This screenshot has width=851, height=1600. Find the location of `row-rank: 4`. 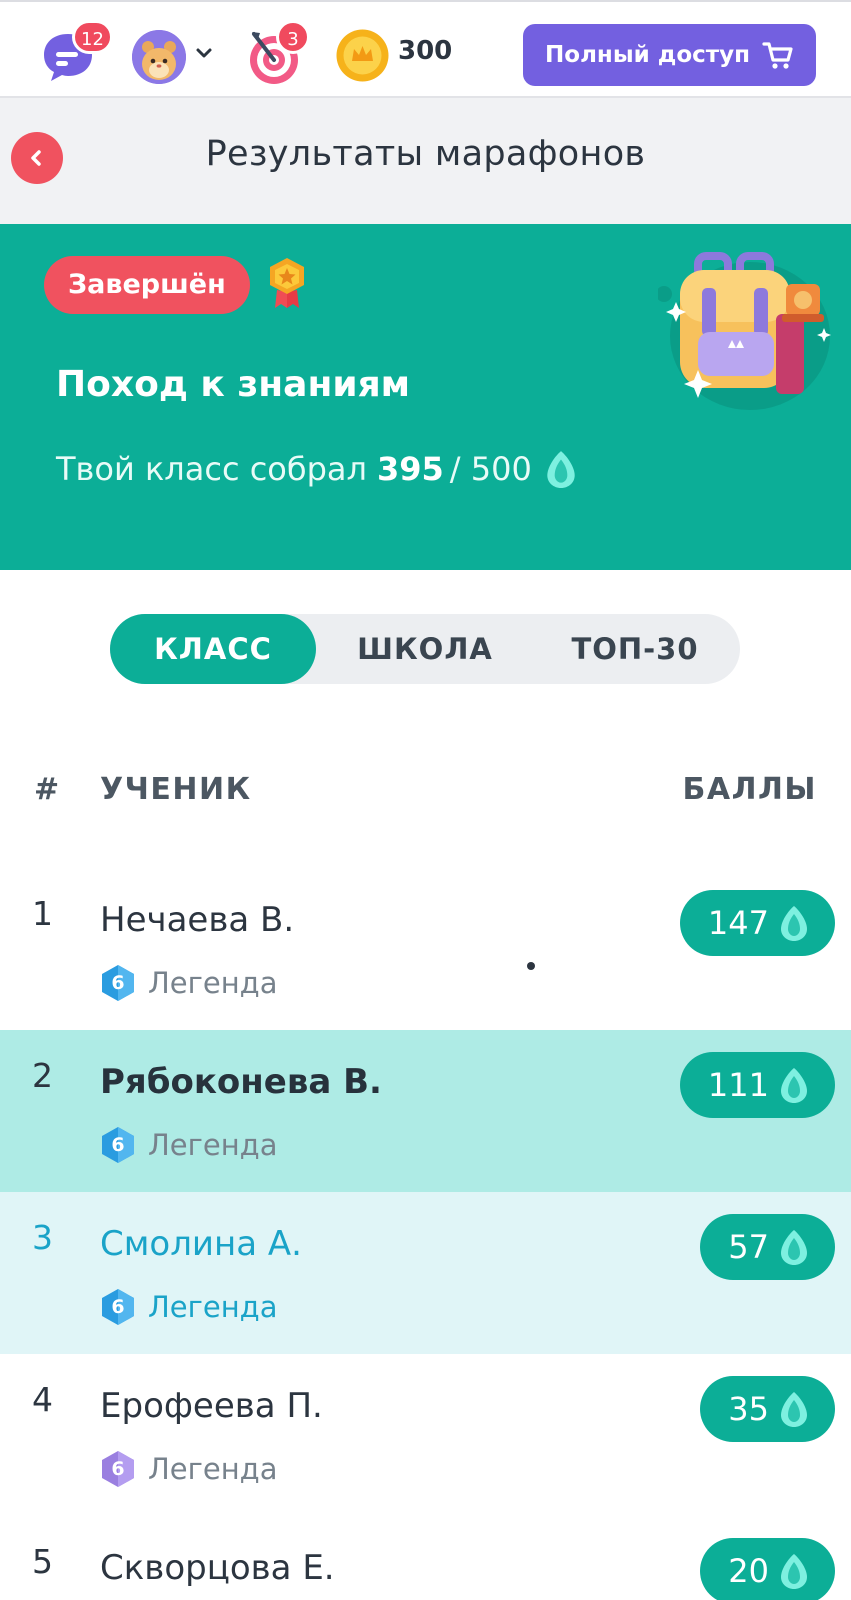

row-rank: 4 is located at coordinates (42, 1399).